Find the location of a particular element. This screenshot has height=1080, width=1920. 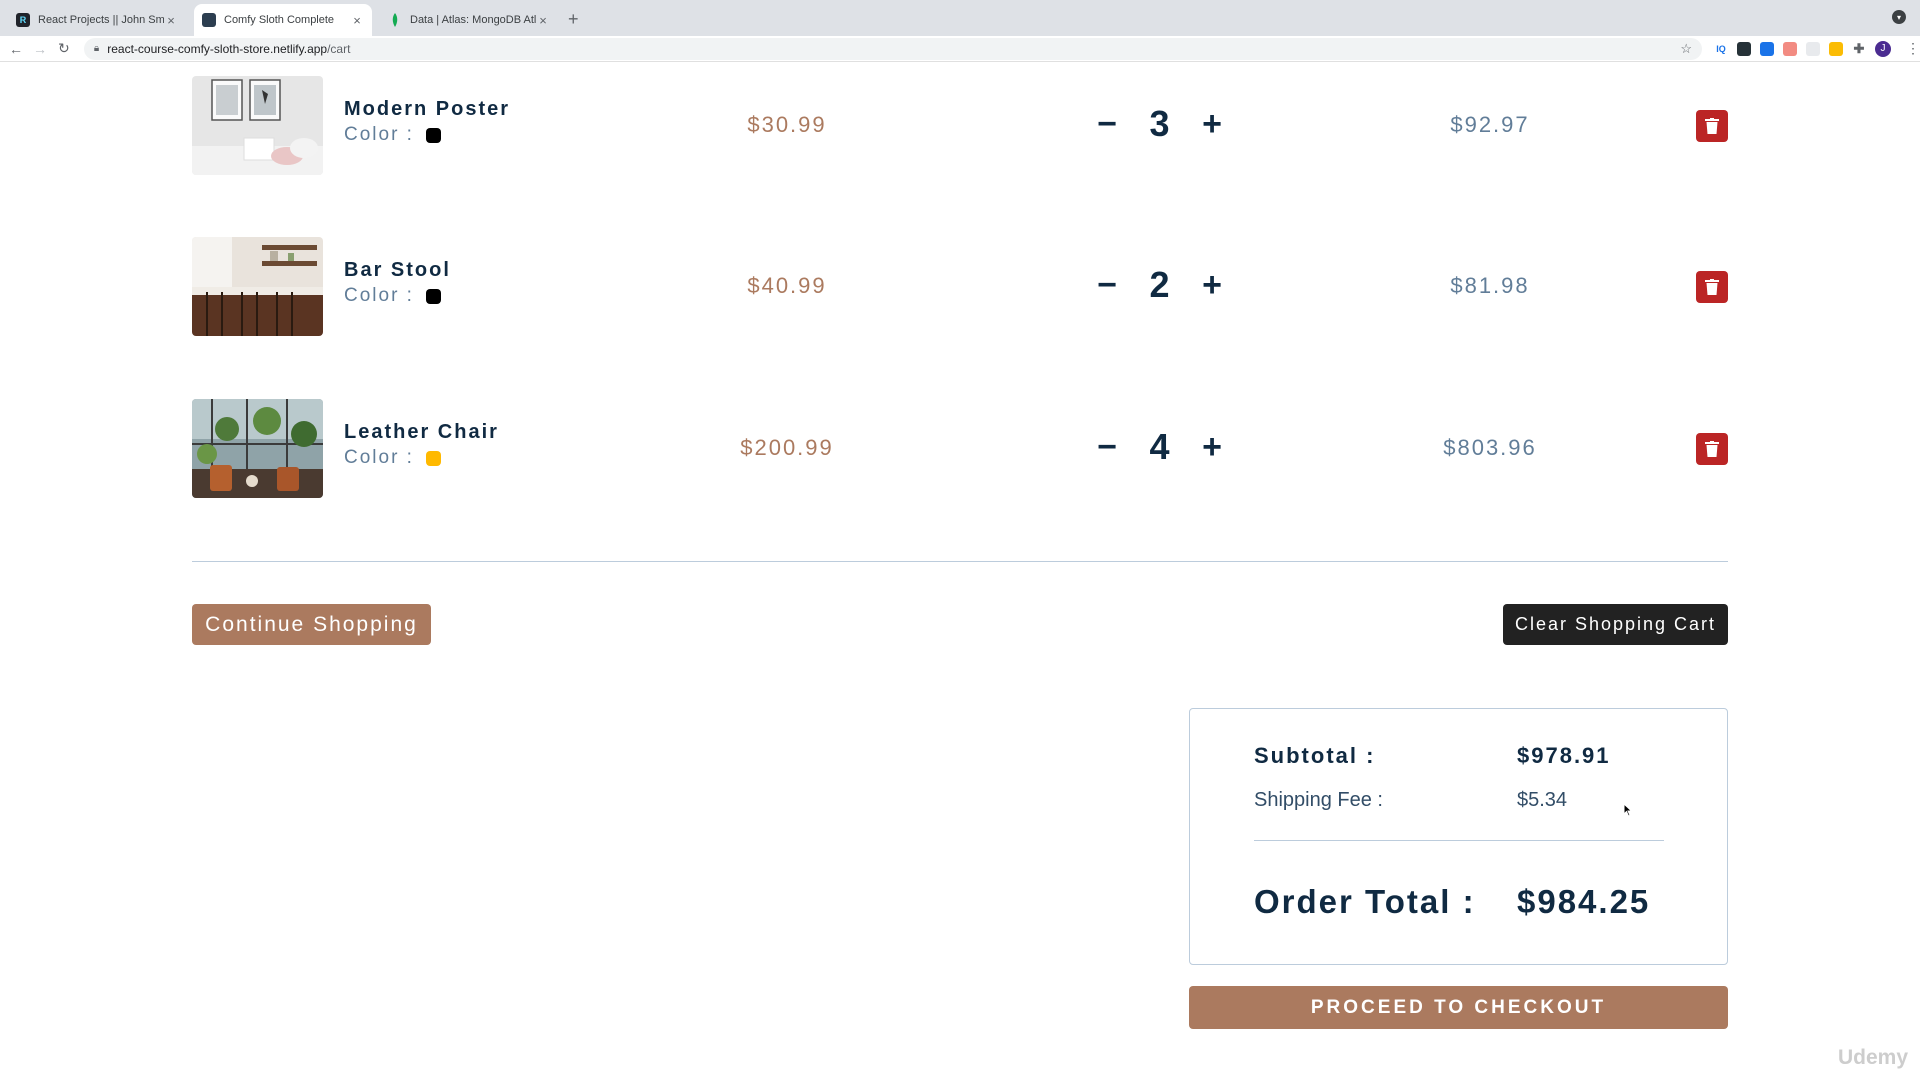

shipping-fee-value: $5.34 is located at coordinates (1542, 800).